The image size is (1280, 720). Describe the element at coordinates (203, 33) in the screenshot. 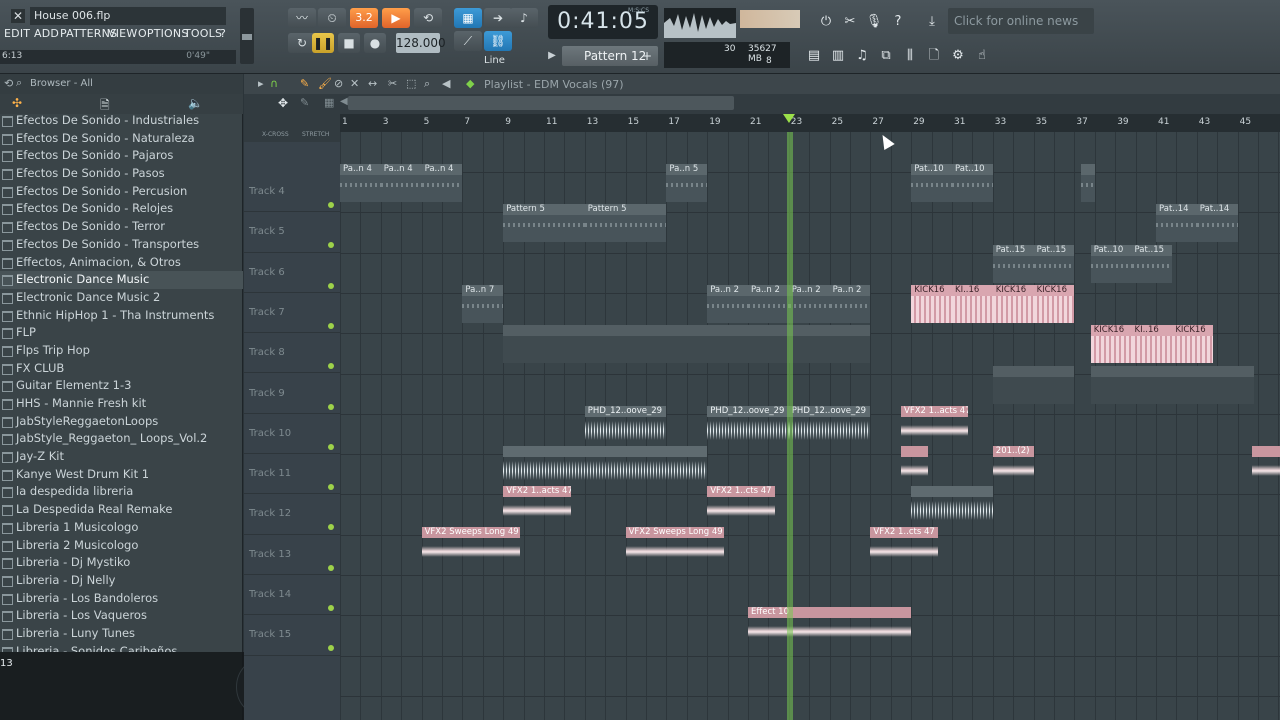

I see `menu-tools: TOOLS` at that location.